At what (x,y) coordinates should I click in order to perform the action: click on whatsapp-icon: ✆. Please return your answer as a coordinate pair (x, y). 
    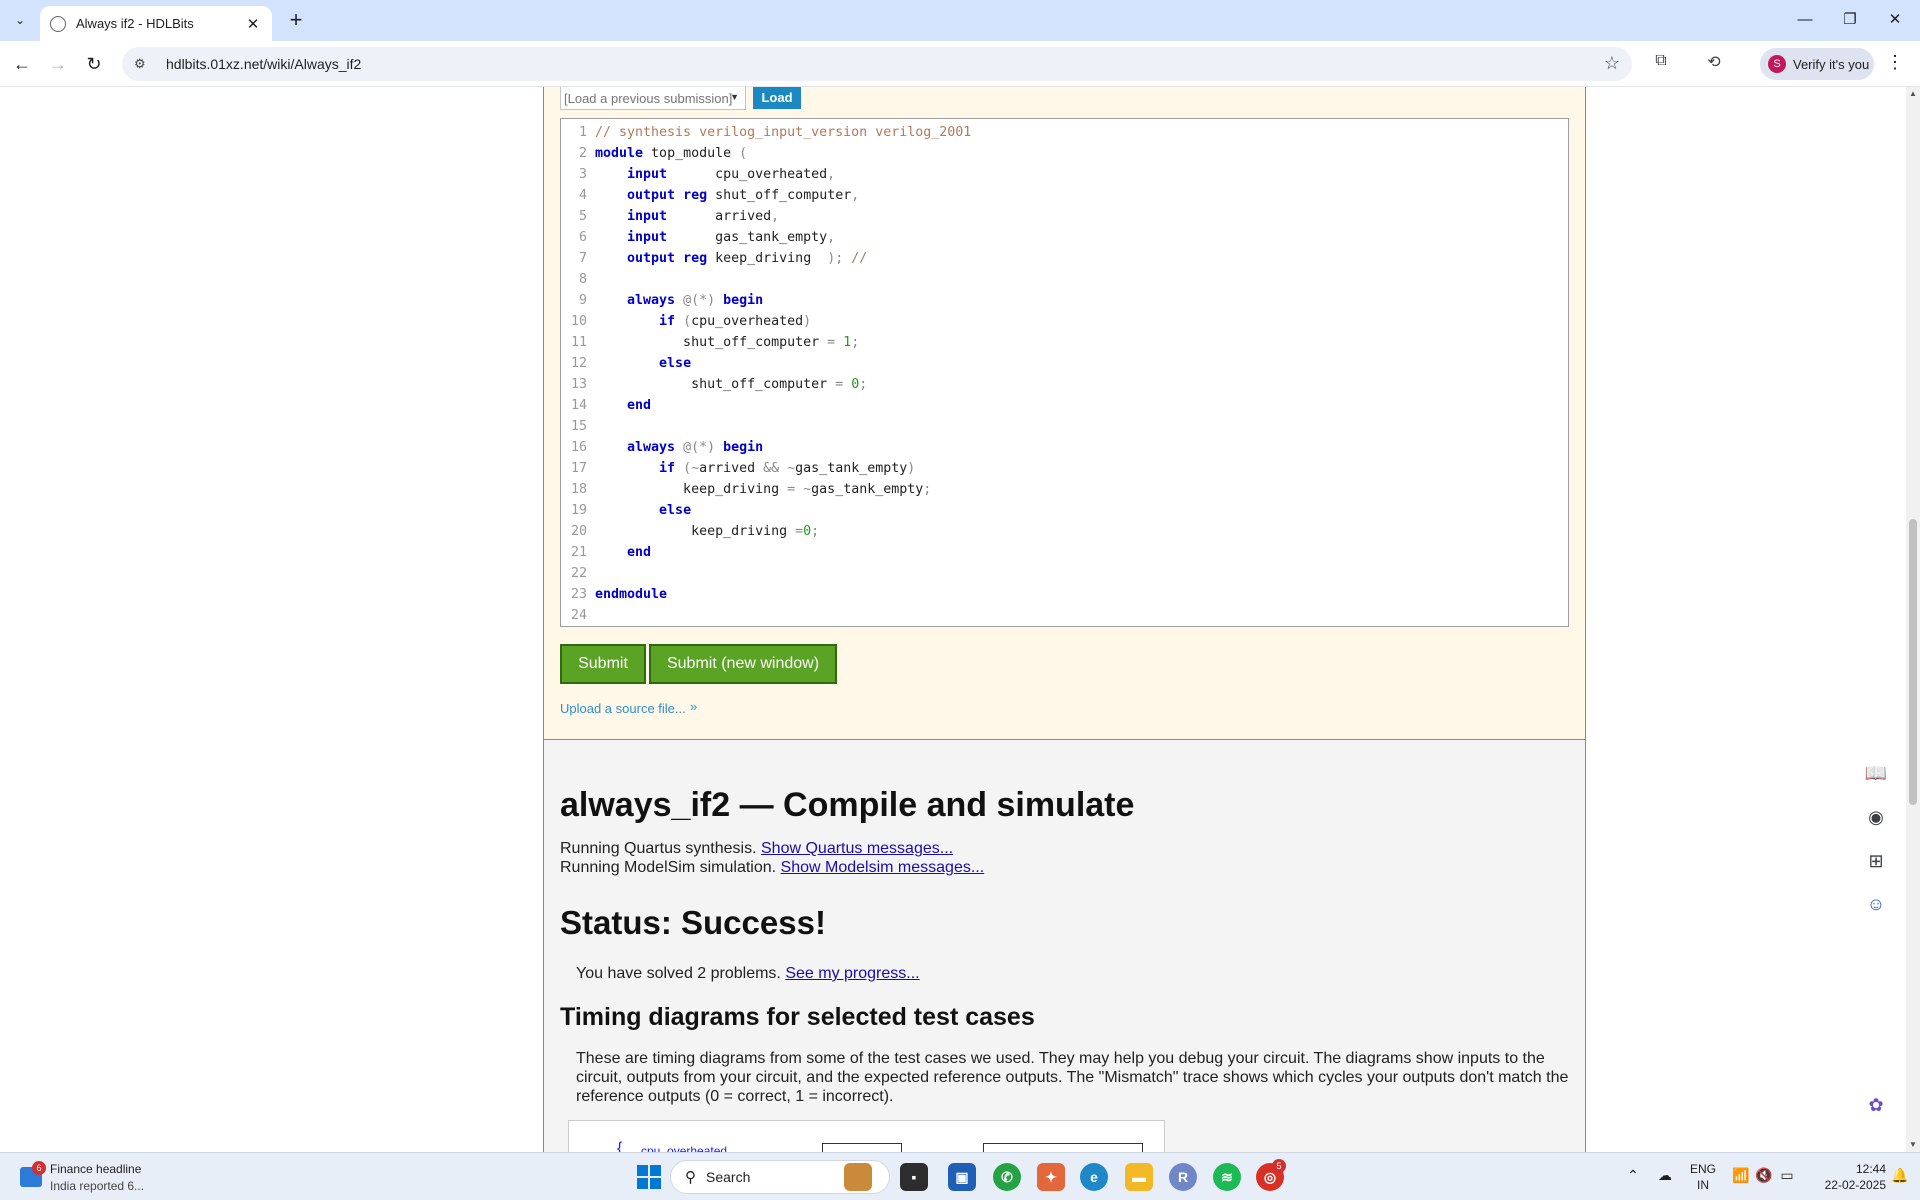
    Looking at the image, I should click on (1007, 1177).